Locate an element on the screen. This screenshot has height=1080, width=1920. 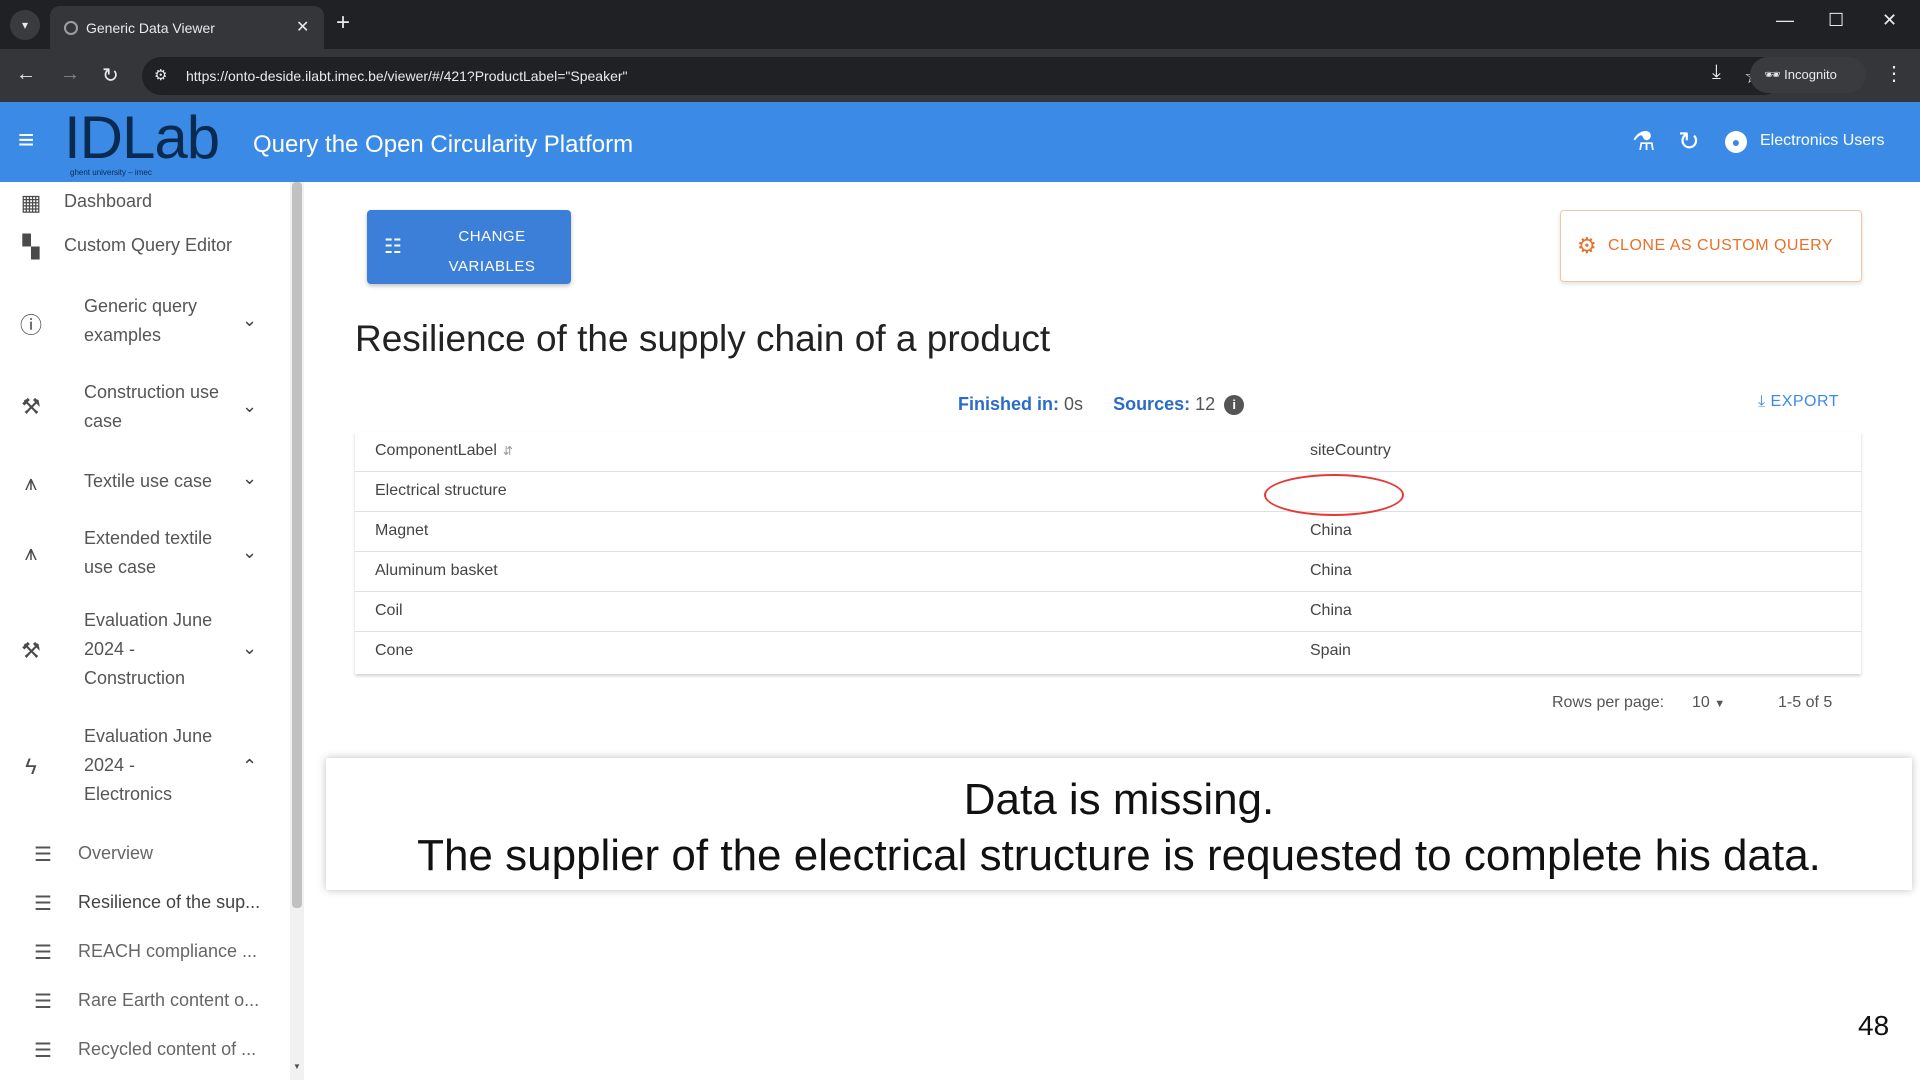
clone-label: CLONE AS CUSTOM QUERY is located at coordinates (1721, 245).